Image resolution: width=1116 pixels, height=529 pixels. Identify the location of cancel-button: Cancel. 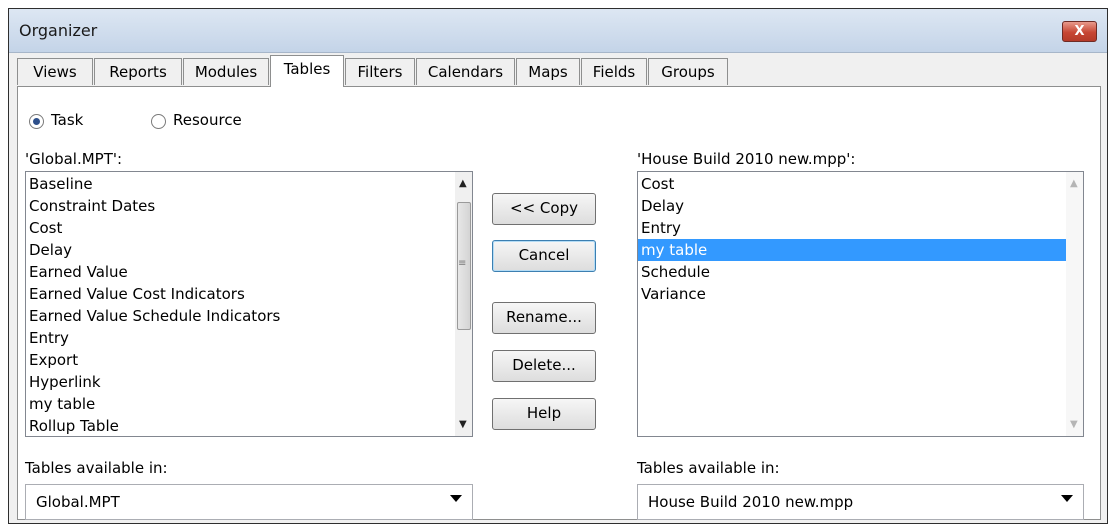
(544, 256).